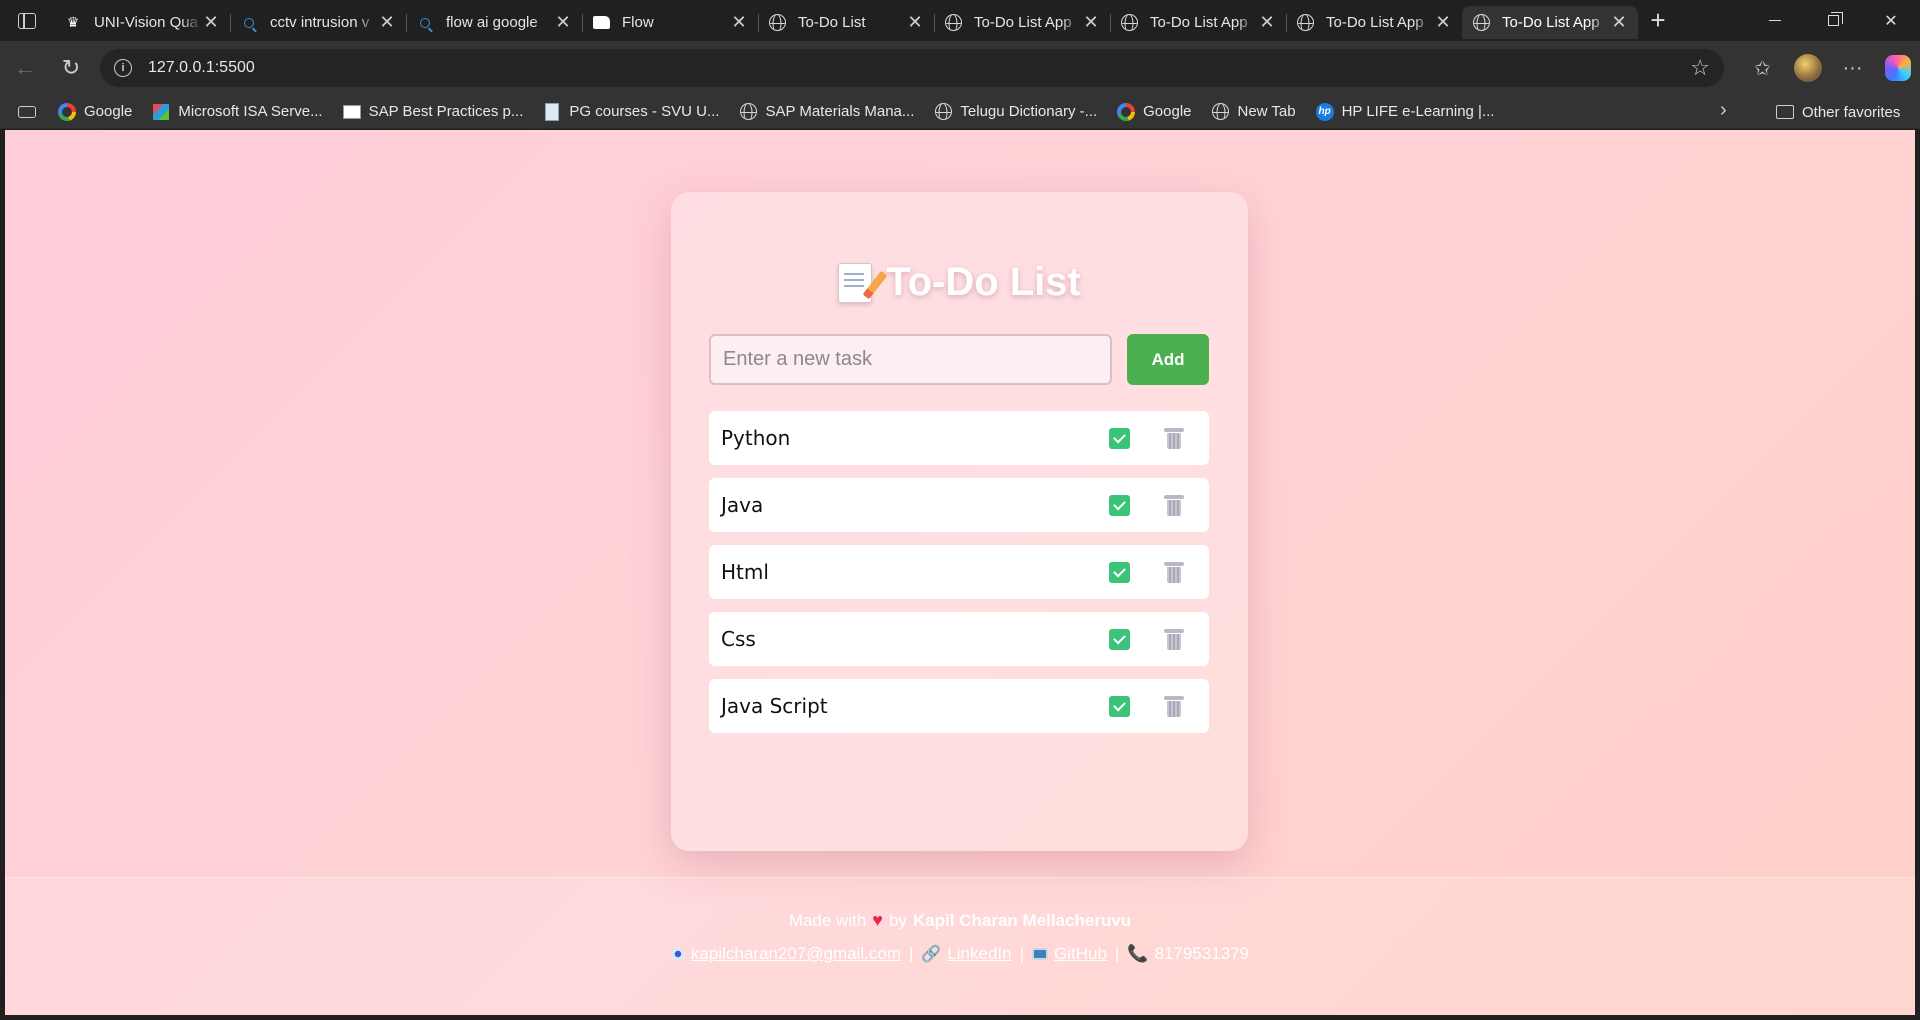 The width and height of the screenshot is (1920, 1020). Describe the element at coordinates (1168, 359) in the screenshot. I see `add-button: Add` at that location.